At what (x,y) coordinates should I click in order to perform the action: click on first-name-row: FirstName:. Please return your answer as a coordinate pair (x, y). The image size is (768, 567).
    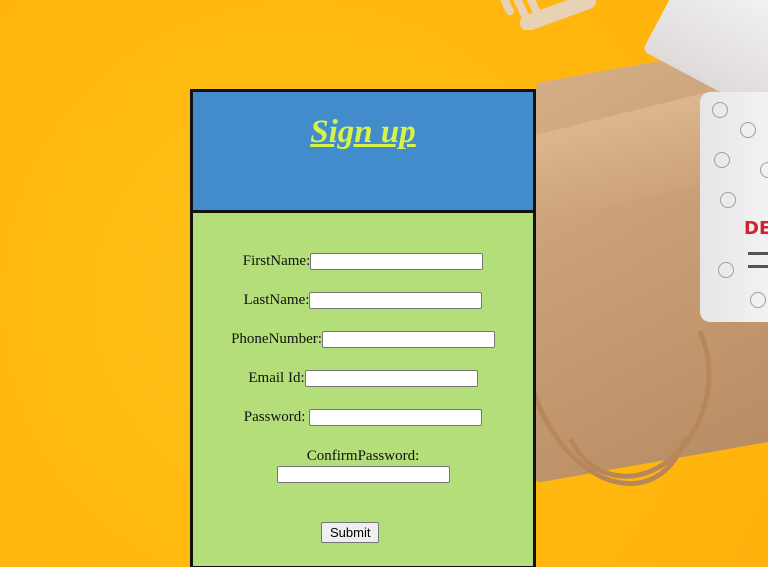
    Looking at the image, I should click on (363, 262).